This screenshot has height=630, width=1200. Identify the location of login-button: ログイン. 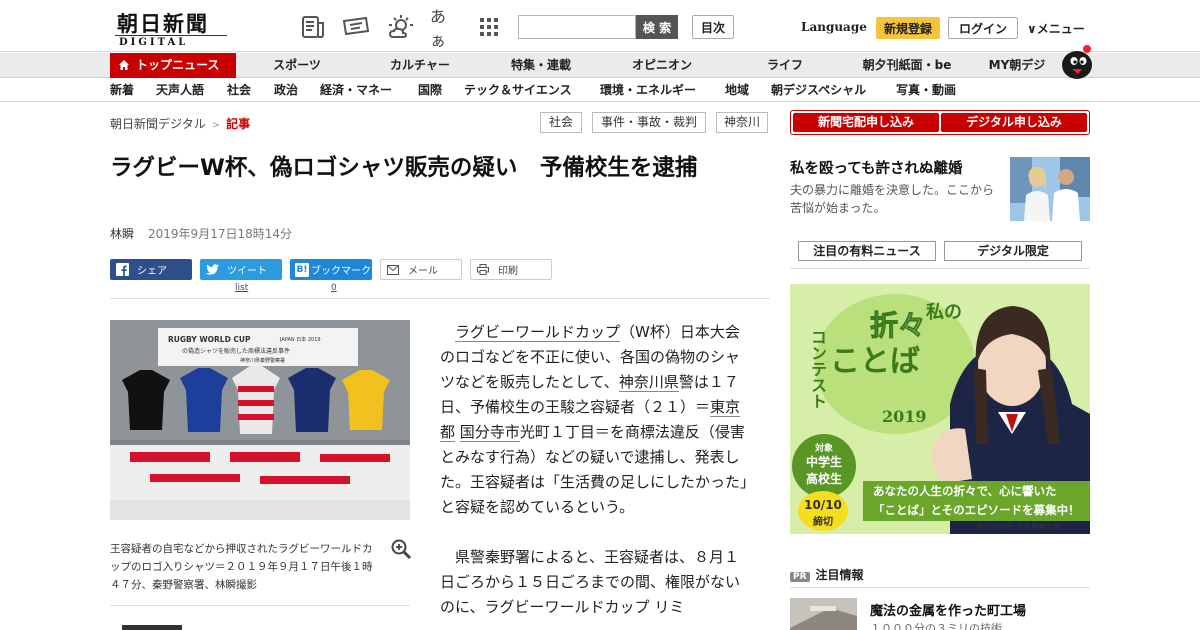
(983, 28).